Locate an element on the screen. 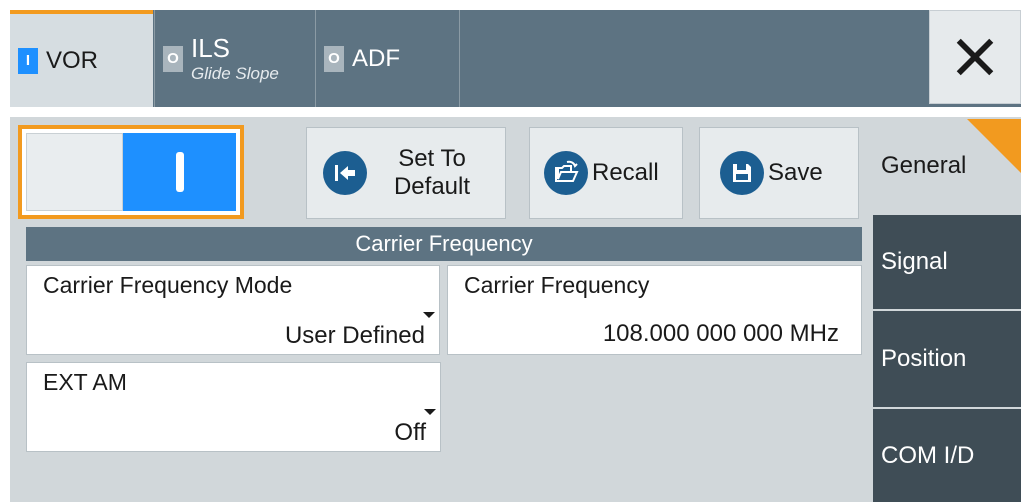 Image resolution: width=1021 pixels, height=502 pixels. floppy-disk-icon is located at coordinates (742, 173).